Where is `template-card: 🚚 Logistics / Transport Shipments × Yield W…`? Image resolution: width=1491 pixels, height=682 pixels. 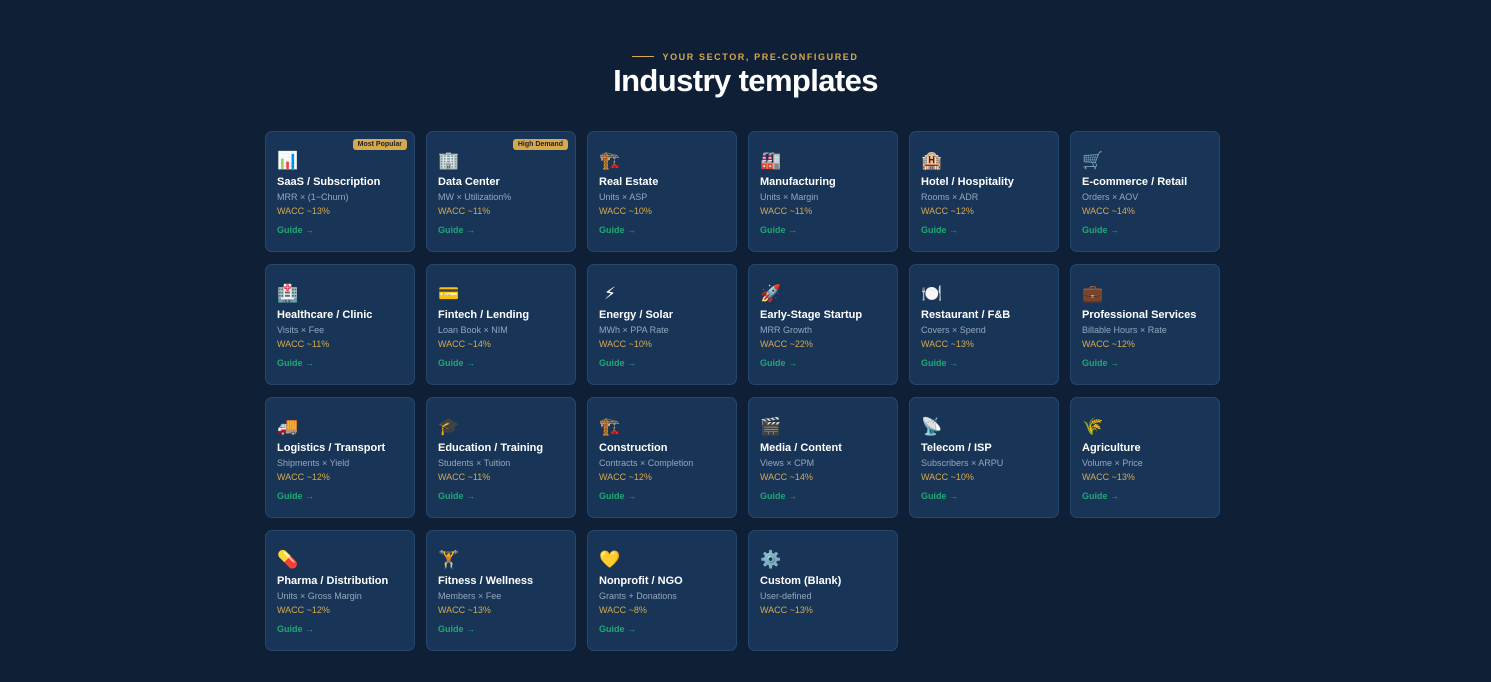
template-card: 🚚 Logistics / Transport Shipments × Yield W… is located at coordinates (340, 457).